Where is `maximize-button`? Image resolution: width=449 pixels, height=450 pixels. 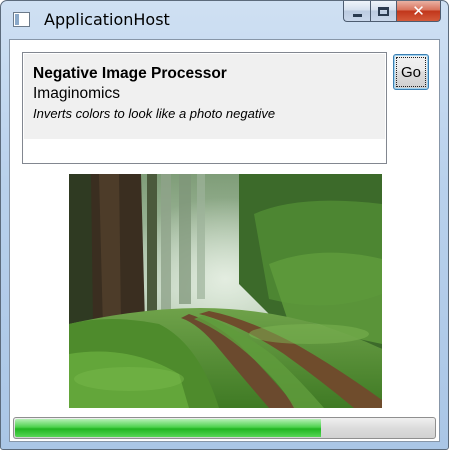 maximize-button is located at coordinates (383, 11).